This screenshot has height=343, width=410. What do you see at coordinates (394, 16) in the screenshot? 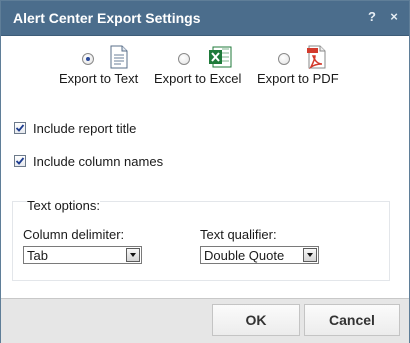
I see `close-button: ×` at bounding box center [394, 16].